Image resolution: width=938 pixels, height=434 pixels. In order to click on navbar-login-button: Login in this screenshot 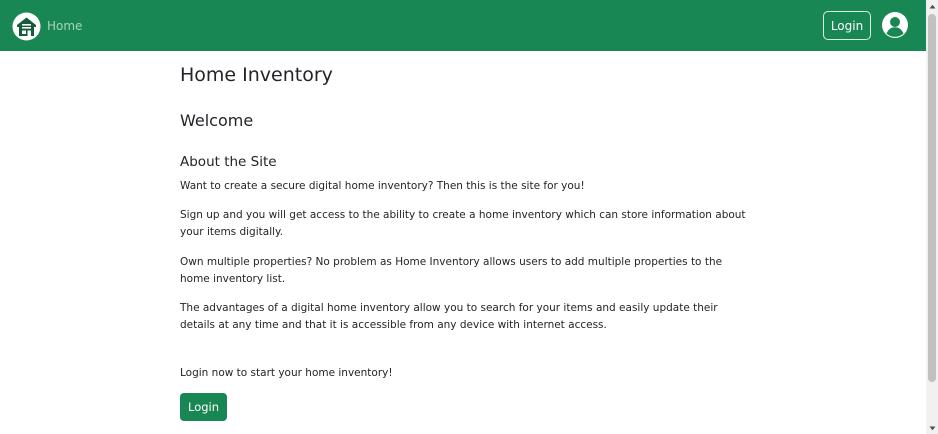, I will do `click(847, 25)`.